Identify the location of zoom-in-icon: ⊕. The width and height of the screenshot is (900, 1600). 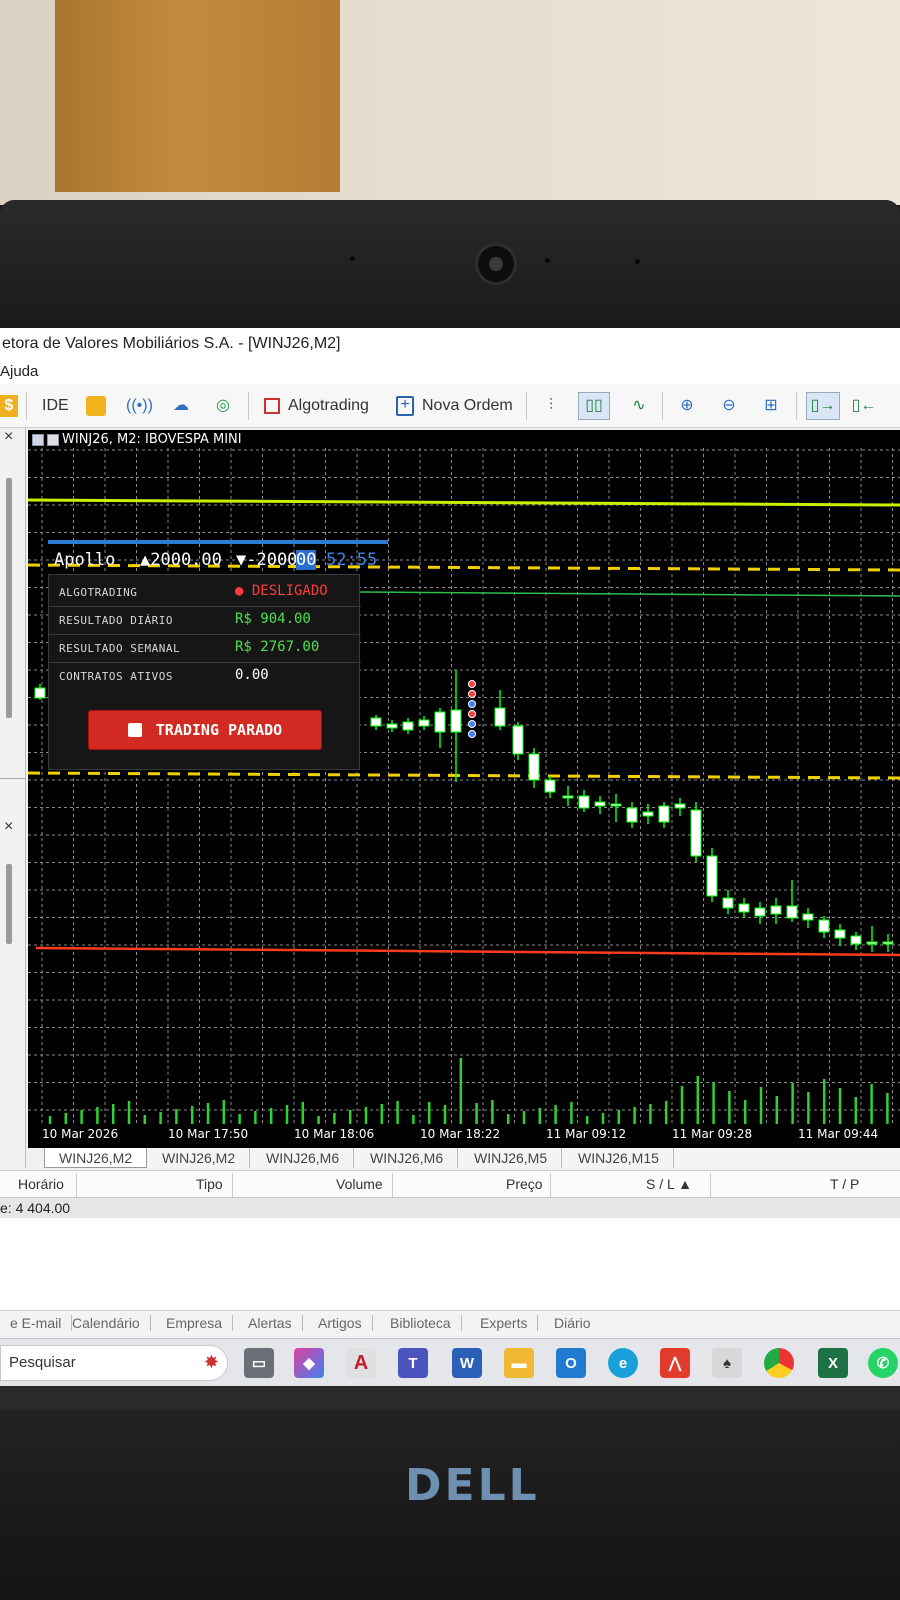
(687, 406).